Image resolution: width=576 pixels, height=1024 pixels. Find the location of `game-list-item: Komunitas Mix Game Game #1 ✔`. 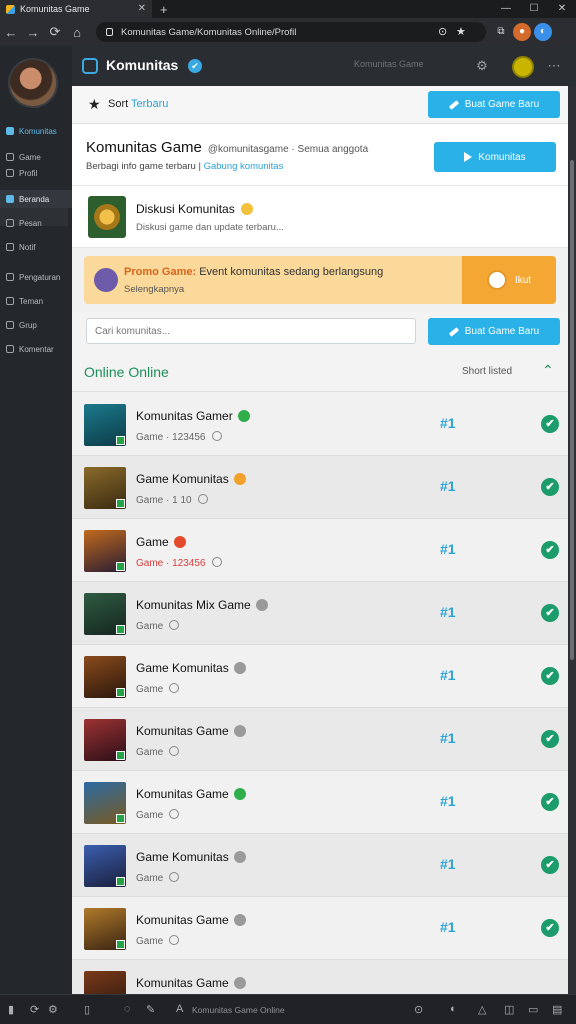

game-list-item: Komunitas Mix Game Game #1 ✔ is located at coordinates (320, 613).